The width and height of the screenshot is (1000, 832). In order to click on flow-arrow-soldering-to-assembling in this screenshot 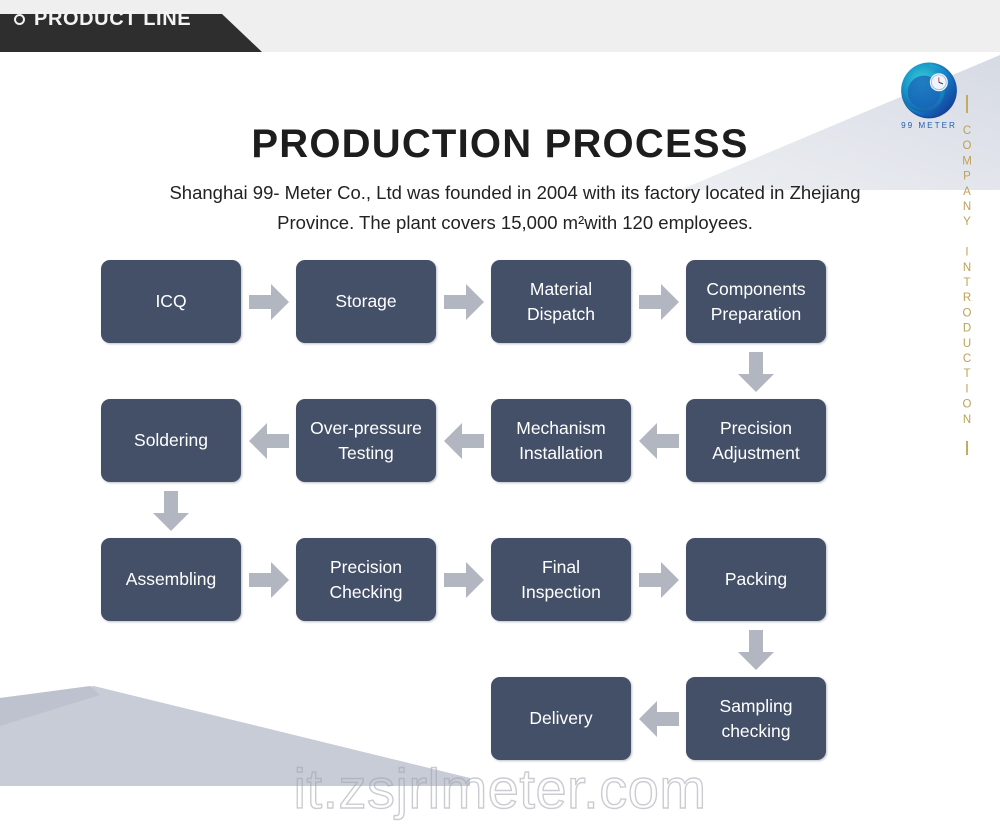, I will do `click(171, 511)`.